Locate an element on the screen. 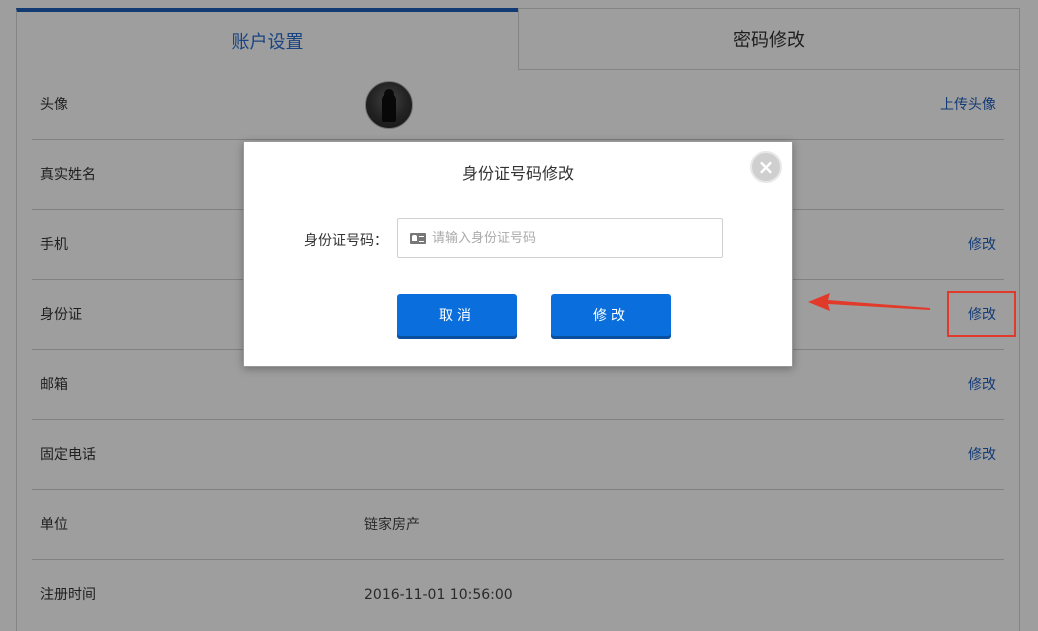 The height and width of the screenshot is (631, 1038). id-number-field is located at coordinates (560, 238).